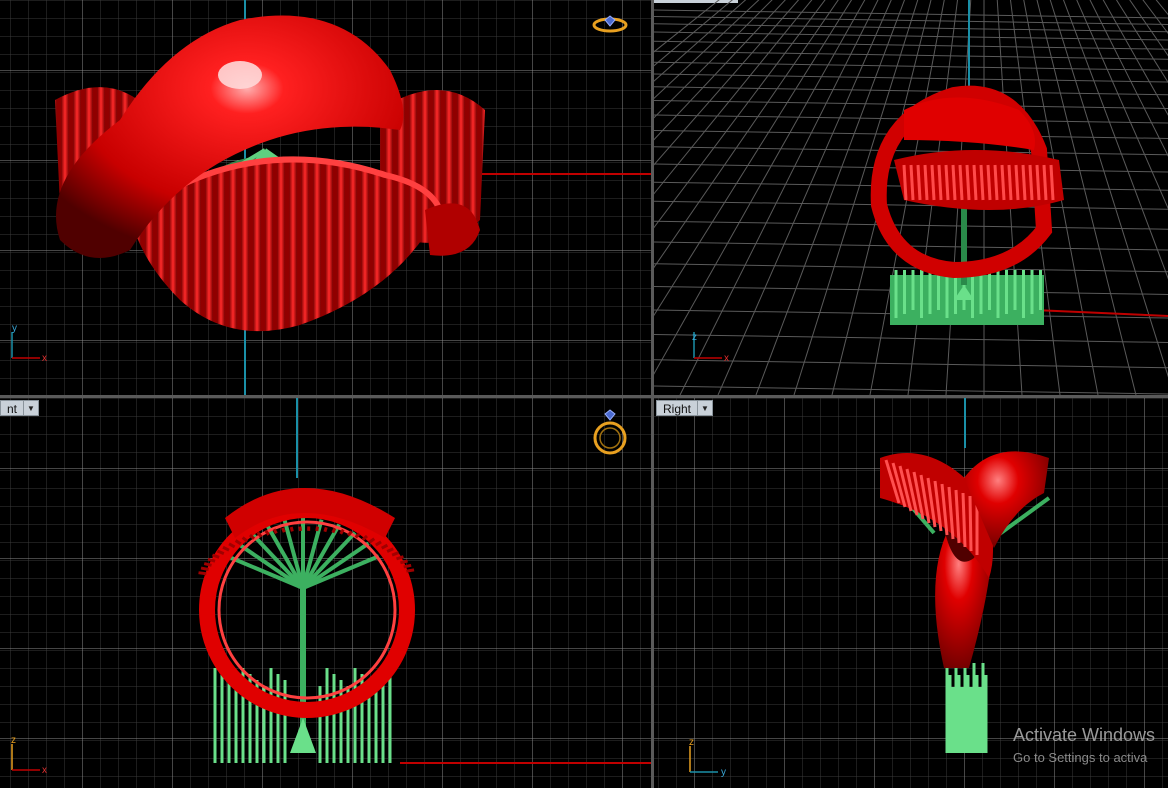  What do you see at coordinates (677, 408) in the screenshot?
I see `viewport-label-text: Right` at bounding box center [677, 408].